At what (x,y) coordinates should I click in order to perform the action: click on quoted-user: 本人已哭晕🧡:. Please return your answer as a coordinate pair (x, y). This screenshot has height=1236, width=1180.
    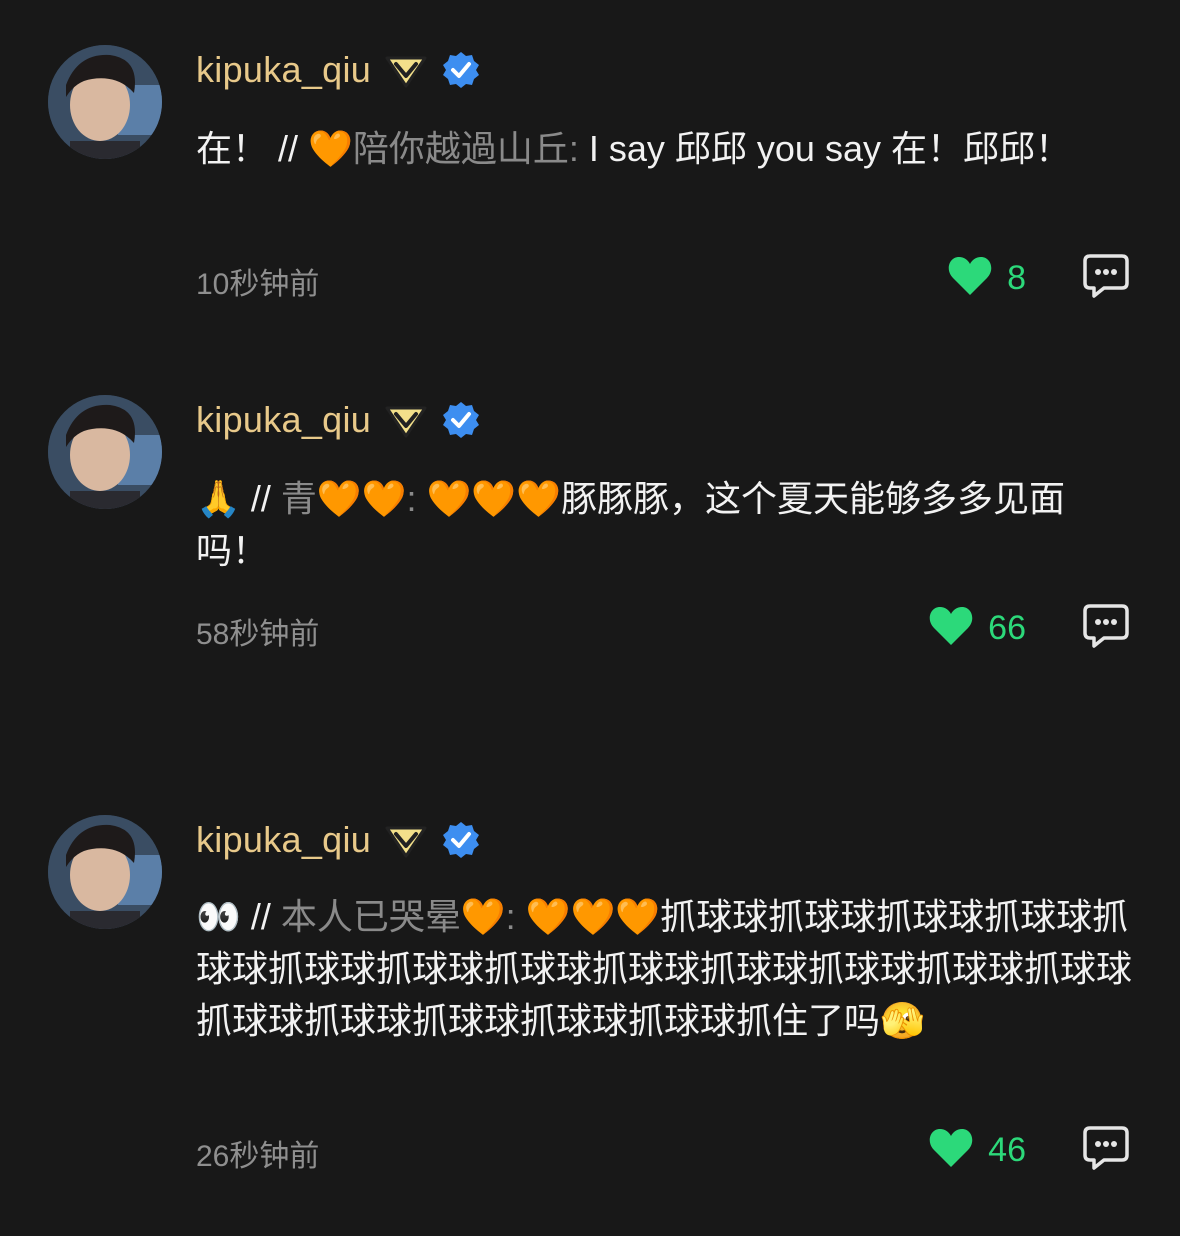
    Looking at the image, I should click on (398, 916).